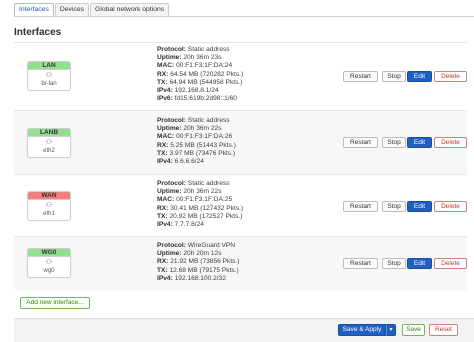 This screenshot has width=474, height=342. I want to click on interface-badge-lan: LAN ⚇ br-lan, so click(49, 76).